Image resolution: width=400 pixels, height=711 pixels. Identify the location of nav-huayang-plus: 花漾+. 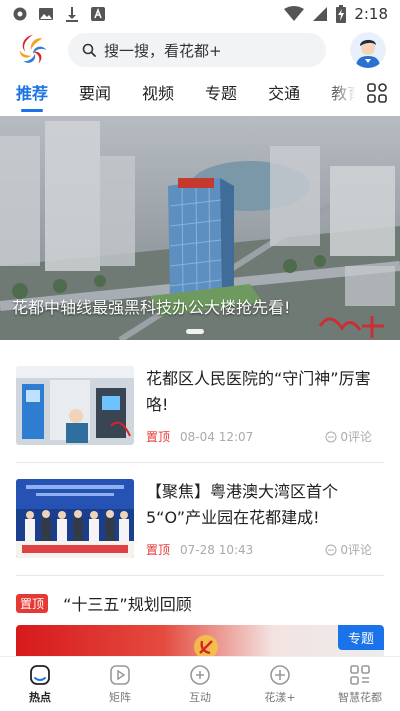
(280, 684).